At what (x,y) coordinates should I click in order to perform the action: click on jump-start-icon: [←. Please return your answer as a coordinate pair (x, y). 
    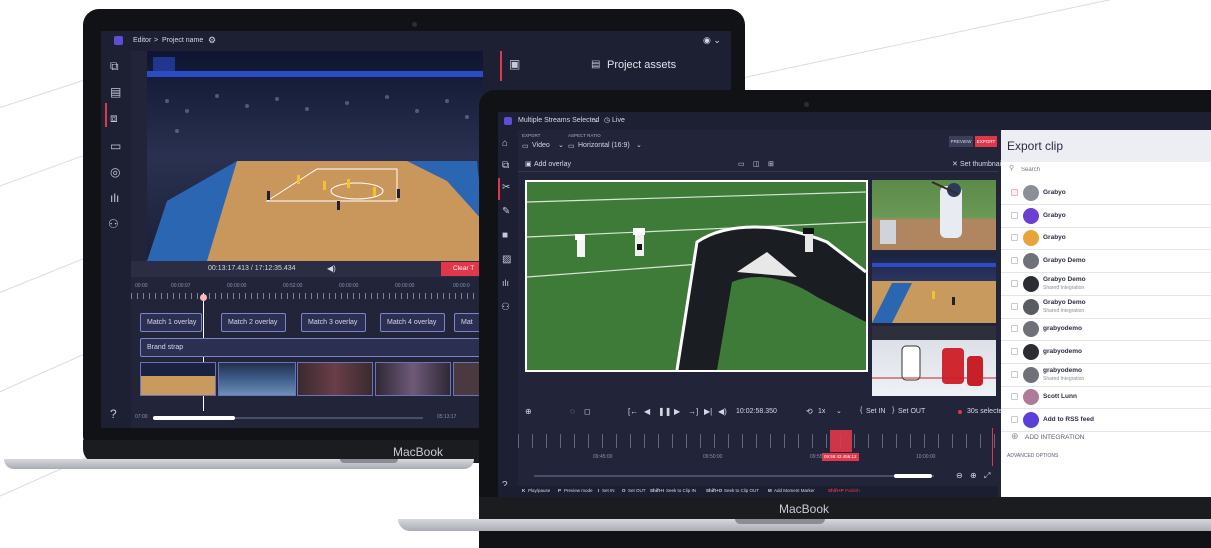
    Looking at the image, I should click on (633, 411).